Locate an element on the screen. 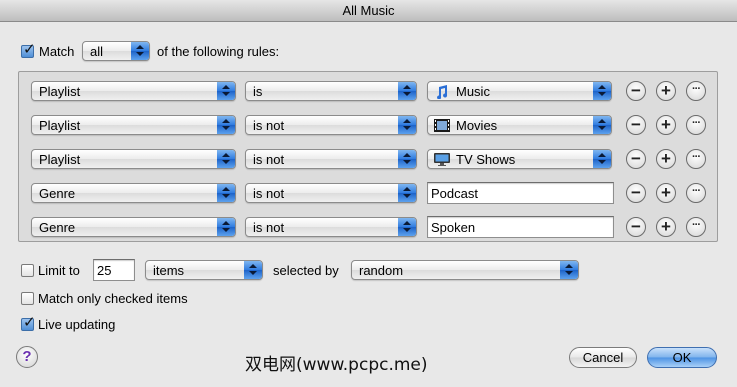 The image size is (737, 387). limit-unit-popup: items is located at coordinates (204, 270).